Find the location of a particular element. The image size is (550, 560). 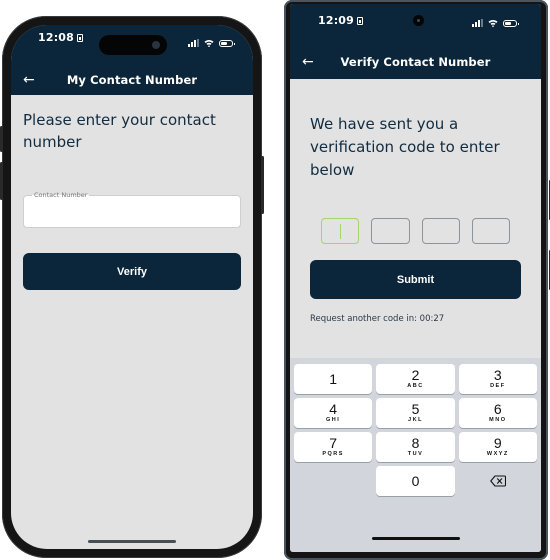

contact-number-field: Contact Number is located at coordinates (132, 209).